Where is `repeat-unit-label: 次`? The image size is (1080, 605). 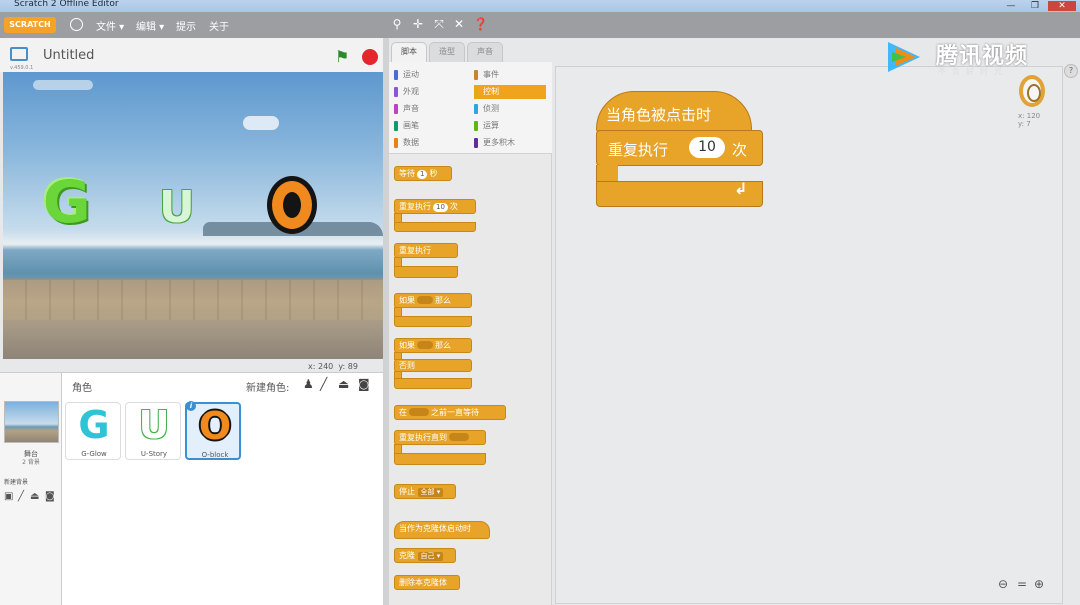 repeat-unit-label: 次 is located at coordinates (740, 150).